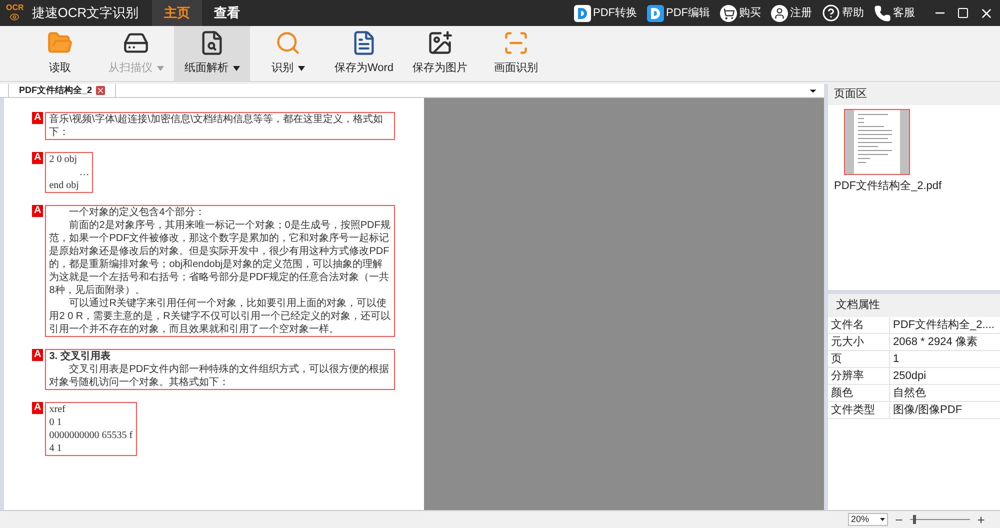 The image size is (1000, 528). What do you see at coordinates (945, 393) in the screenshot?
I see `property-value: 自然色` at bounding box center [945, 393].